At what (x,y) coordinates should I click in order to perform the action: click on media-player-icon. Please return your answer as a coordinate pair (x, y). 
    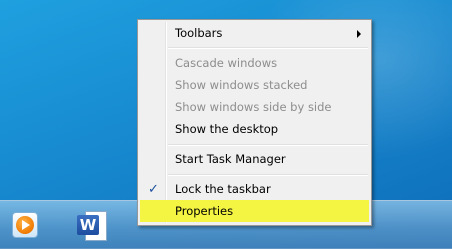
    Looking at the image, I should click on (25, 225).